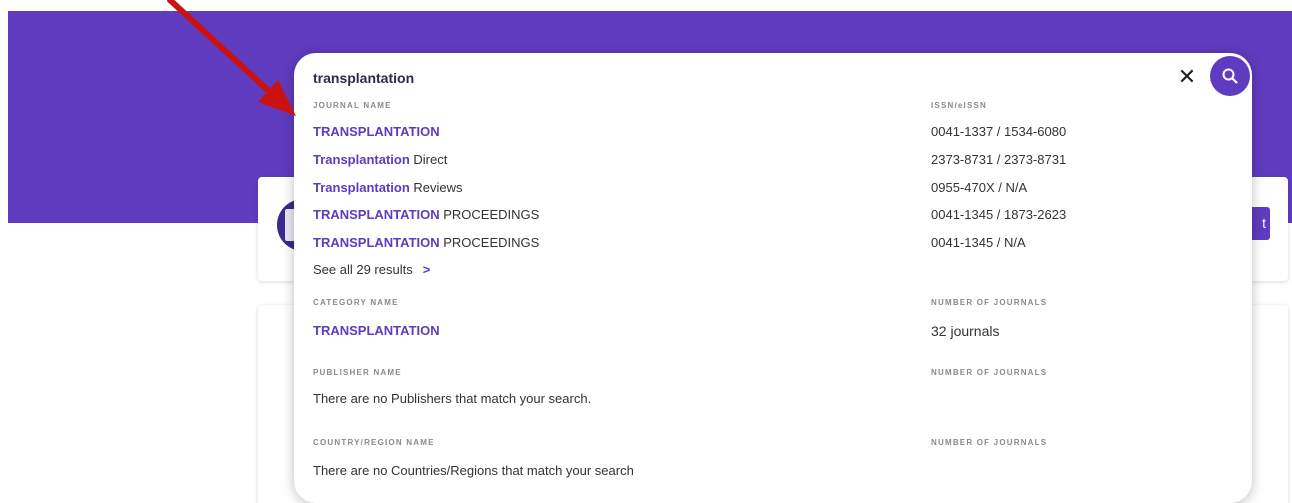  I want to click on country-name-header: COUNTRY/REGION NAME, so click(374, 442).